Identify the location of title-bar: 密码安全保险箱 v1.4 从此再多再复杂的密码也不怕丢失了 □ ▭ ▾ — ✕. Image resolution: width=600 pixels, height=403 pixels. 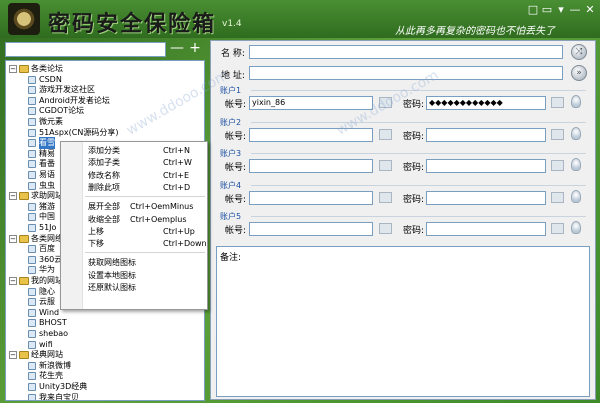
(300, 19).